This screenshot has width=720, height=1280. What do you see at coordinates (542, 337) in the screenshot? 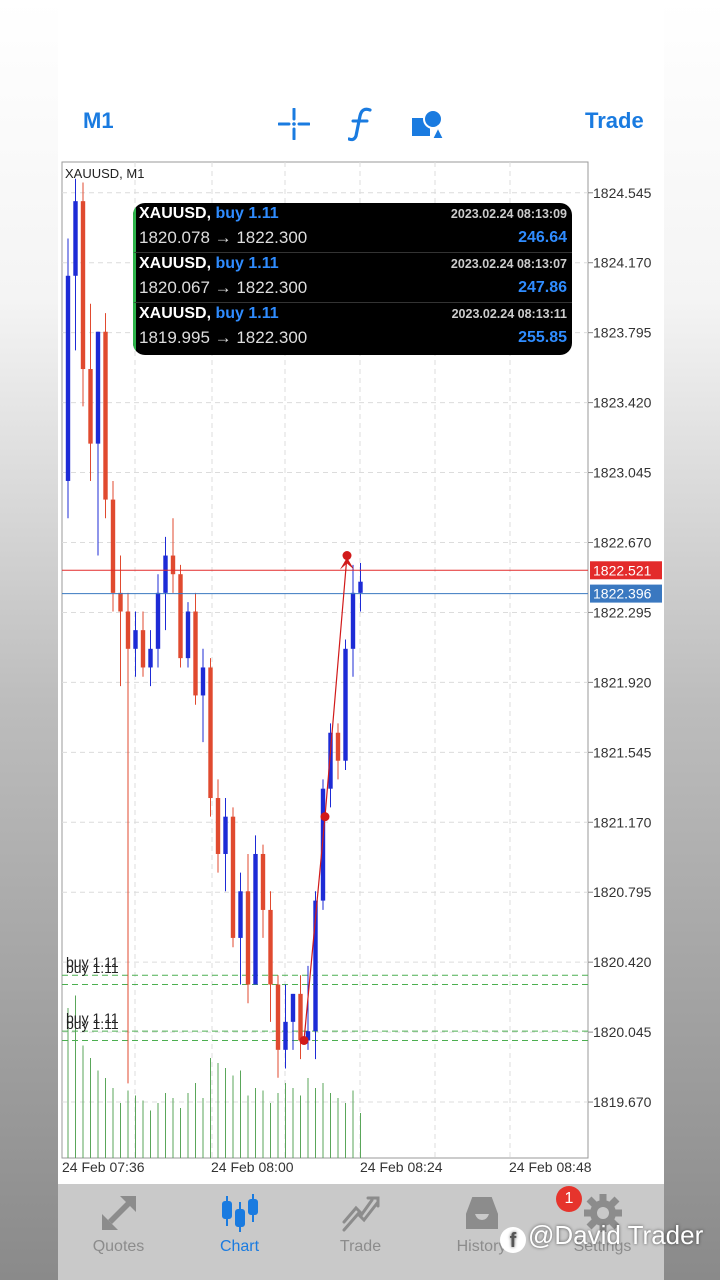
I see `position-profit: 255.85` at bounding box center [542, 337].